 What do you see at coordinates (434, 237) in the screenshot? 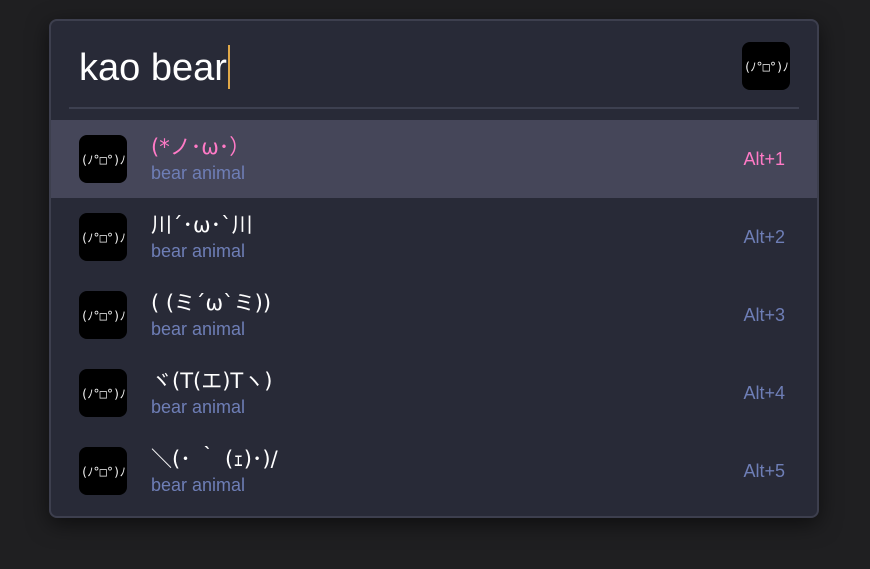
I see `result-item-2: (ﾉ°□°)ﾉ 川´･ω･`川 bear animal Alt+2` at bounding box center [434, 237].